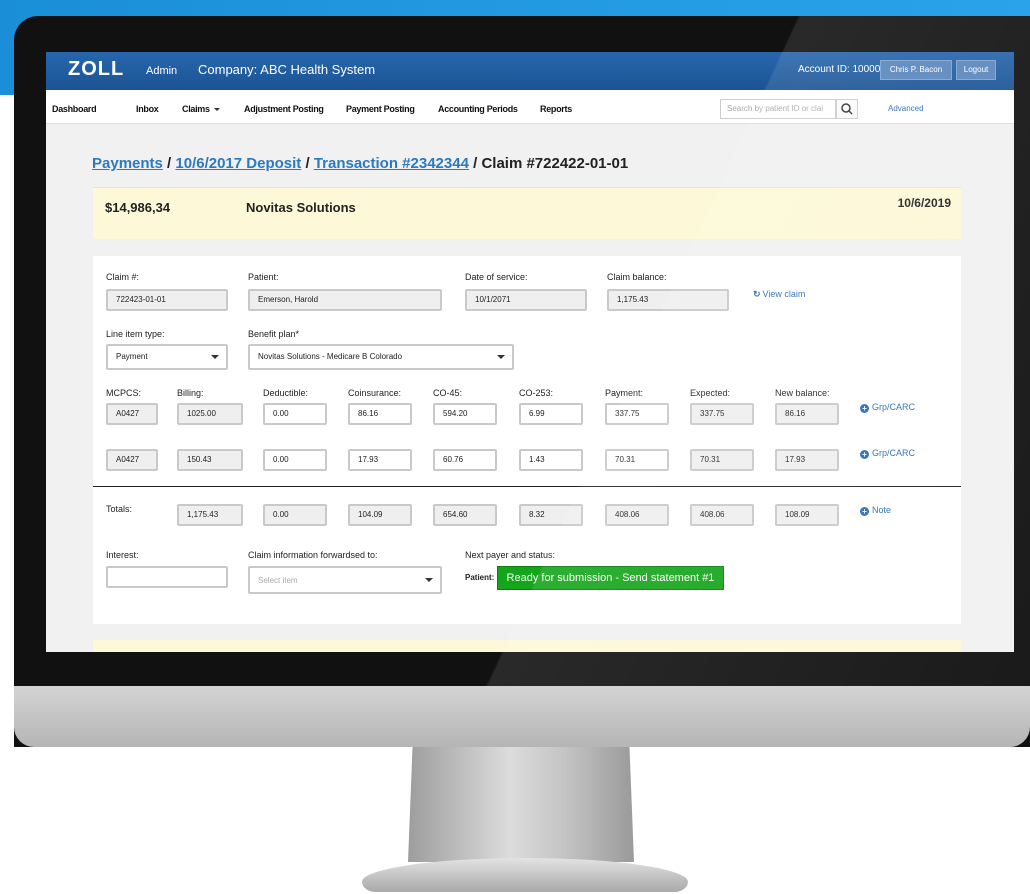  What do you see at coordinates (196, 109) in the screenshot?
I see `nav-item-claims: Claims` at bounding box center [196, 109].